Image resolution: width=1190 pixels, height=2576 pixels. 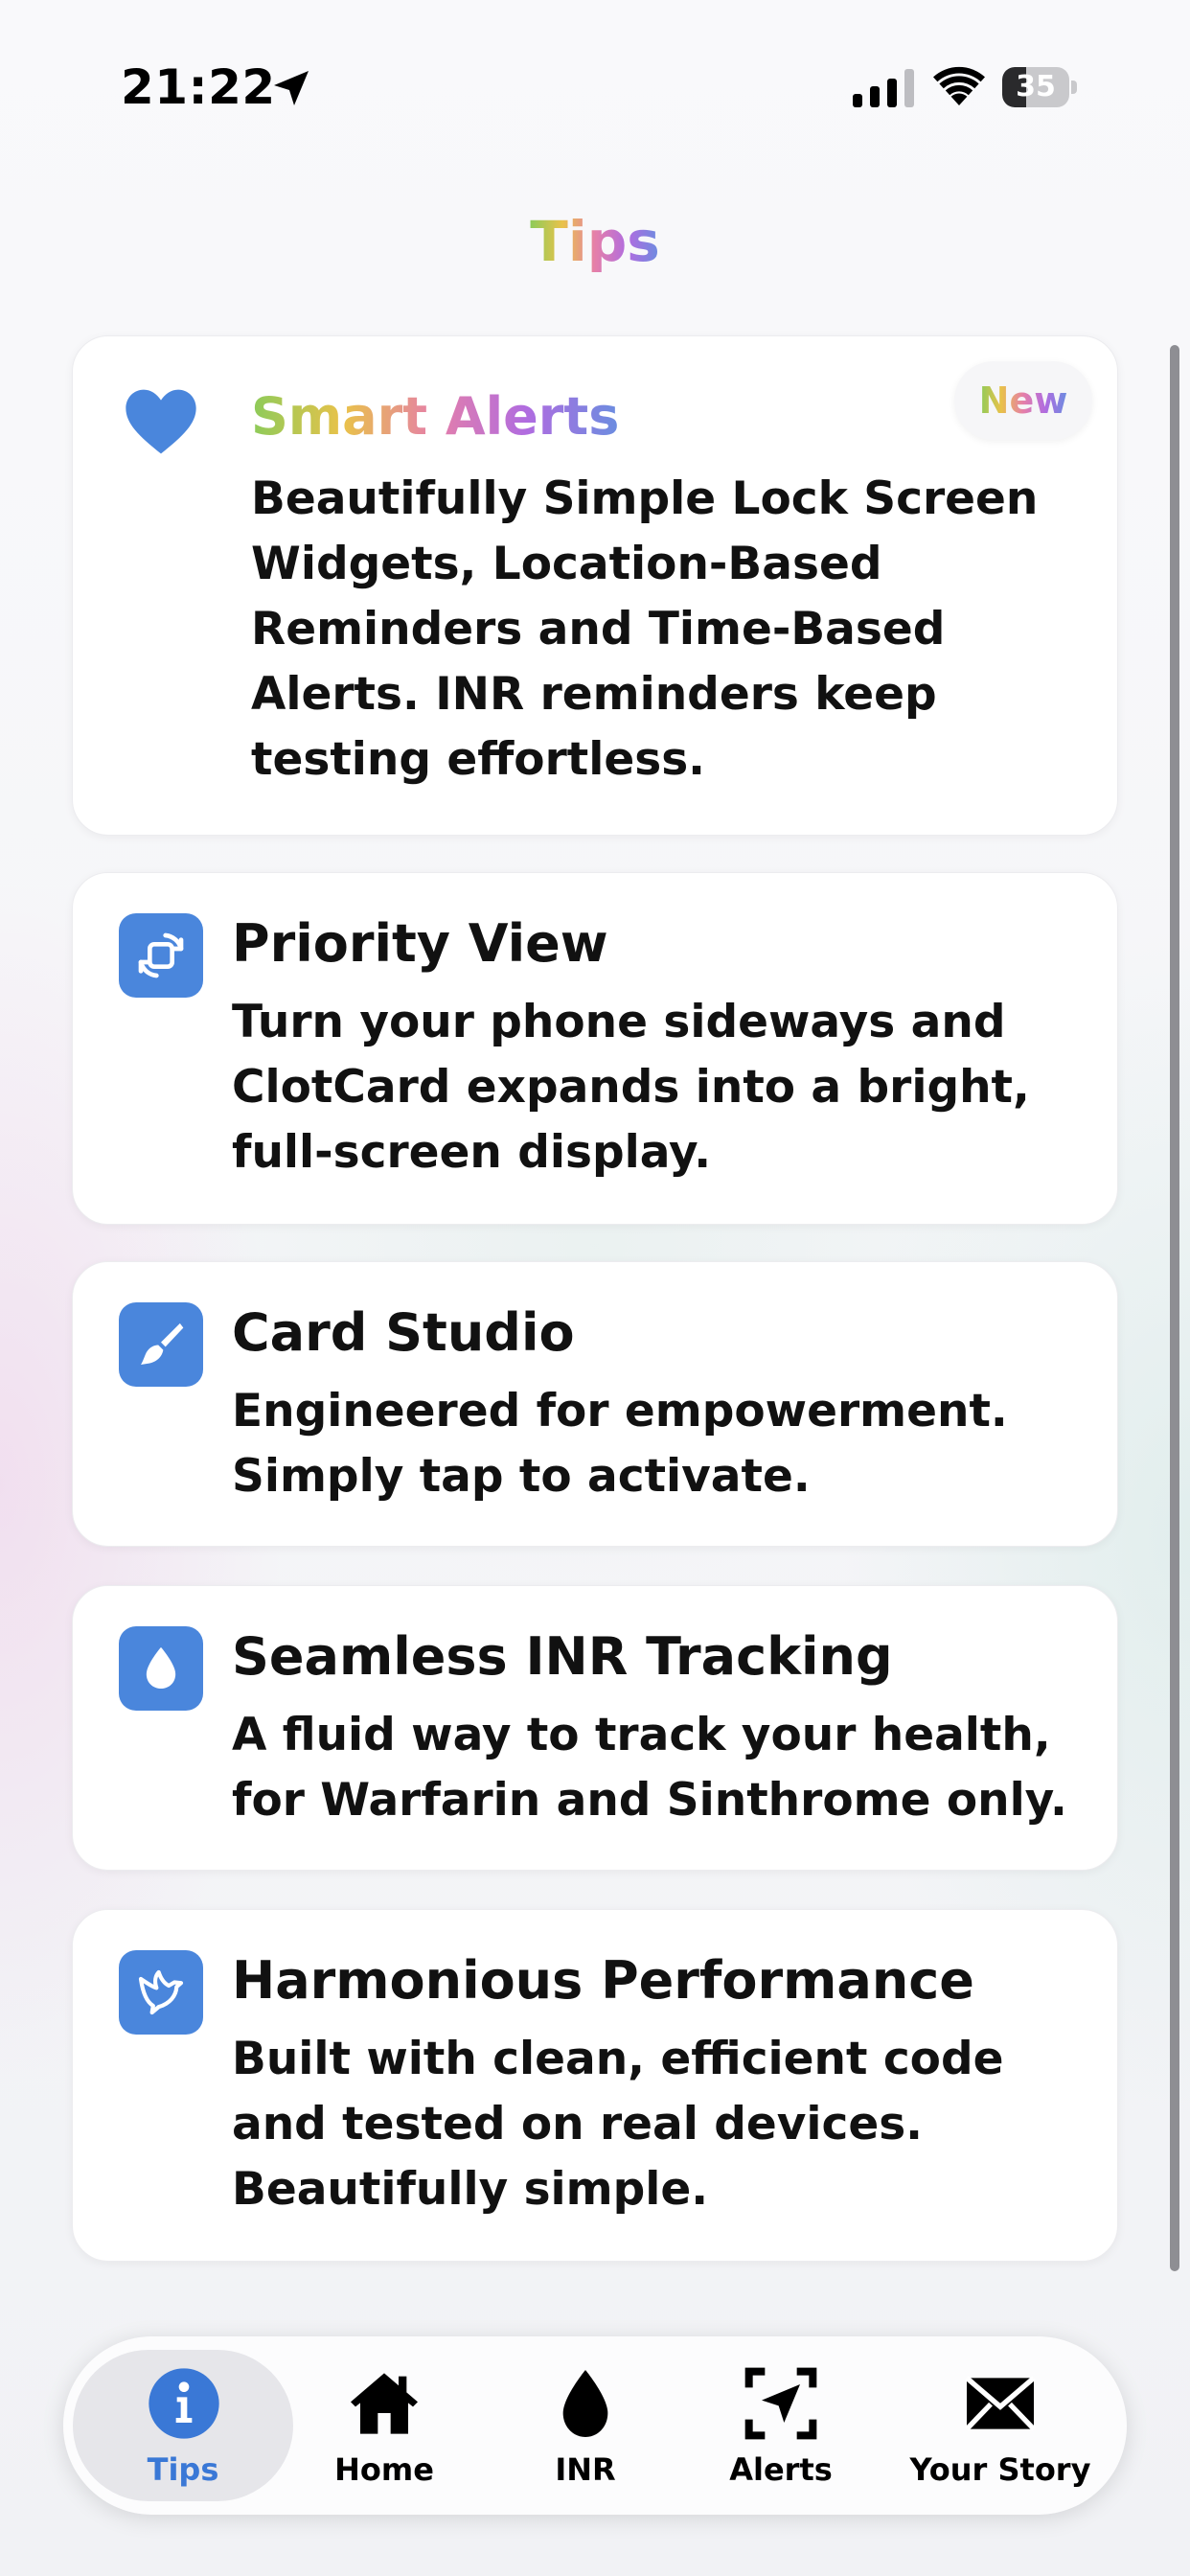 I want to click on info-icon, so click(x=184, y=2403).